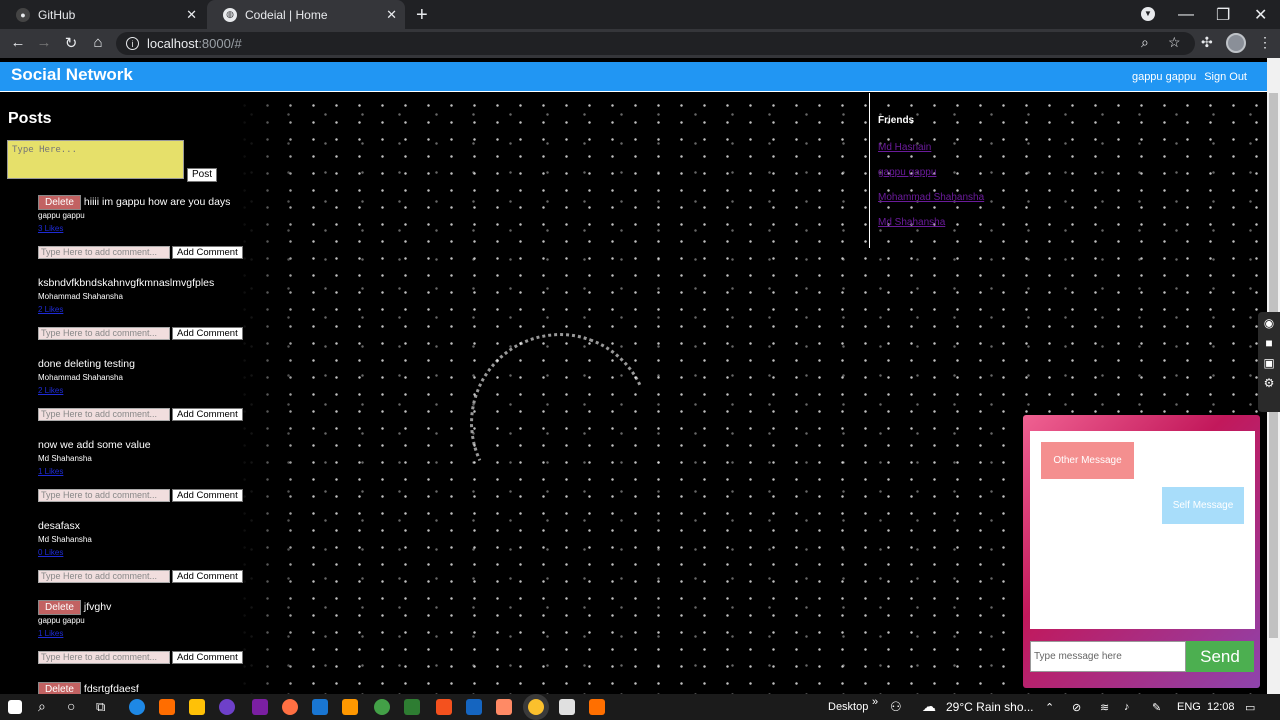 The height and width of the screenshot is (720, 1280). What do you see at coordinates (1220, 656) in the screenshot?
I see `chat-send-button: Send` at bounding box center [1220, 656].